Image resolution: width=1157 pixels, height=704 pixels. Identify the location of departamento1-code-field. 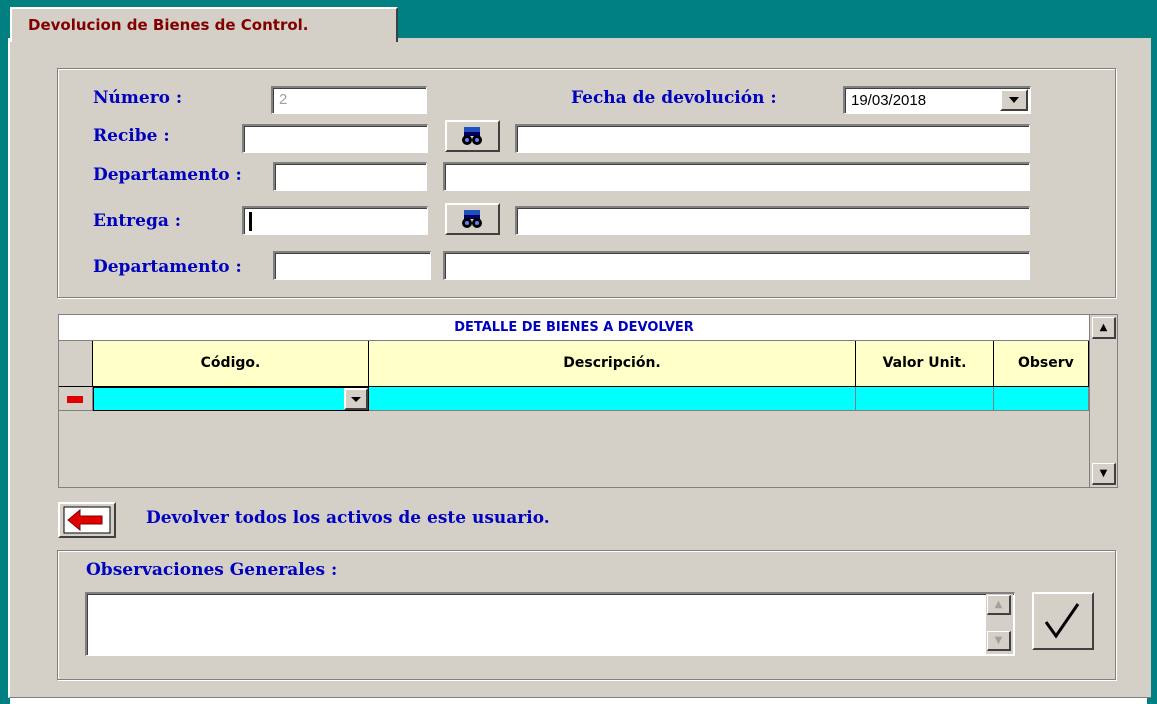
(350, 176).